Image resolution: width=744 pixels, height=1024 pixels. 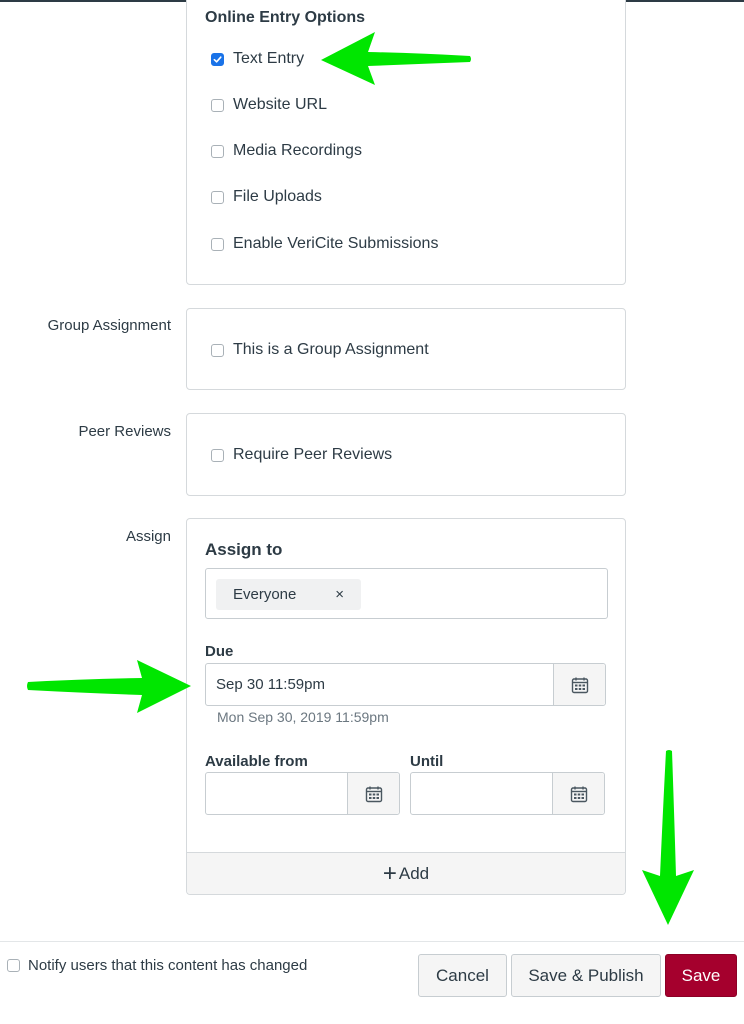 What do you see at coordinates (280, 104) in the screenshot?
I see `option-label: Website URL` at bounding box center [280, 104].